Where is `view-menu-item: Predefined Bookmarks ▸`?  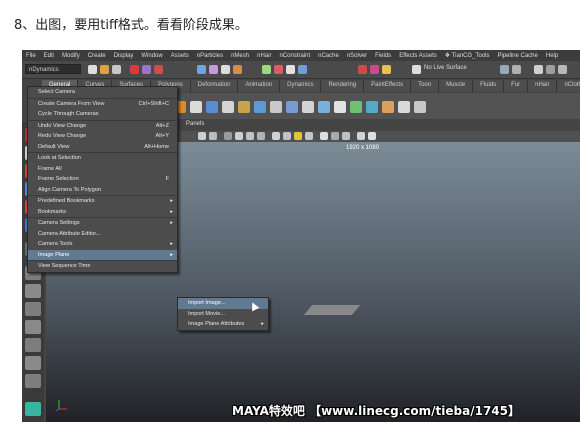
view-menu-item: Predefined Bookmarks ▸ is located at coordinates (102, 201).